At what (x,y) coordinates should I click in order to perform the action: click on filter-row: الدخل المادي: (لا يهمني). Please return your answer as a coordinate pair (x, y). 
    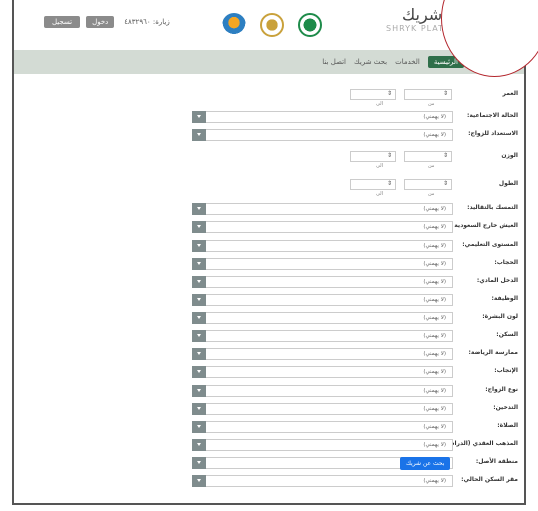
    Looking at the image, I should click on (269, 282).